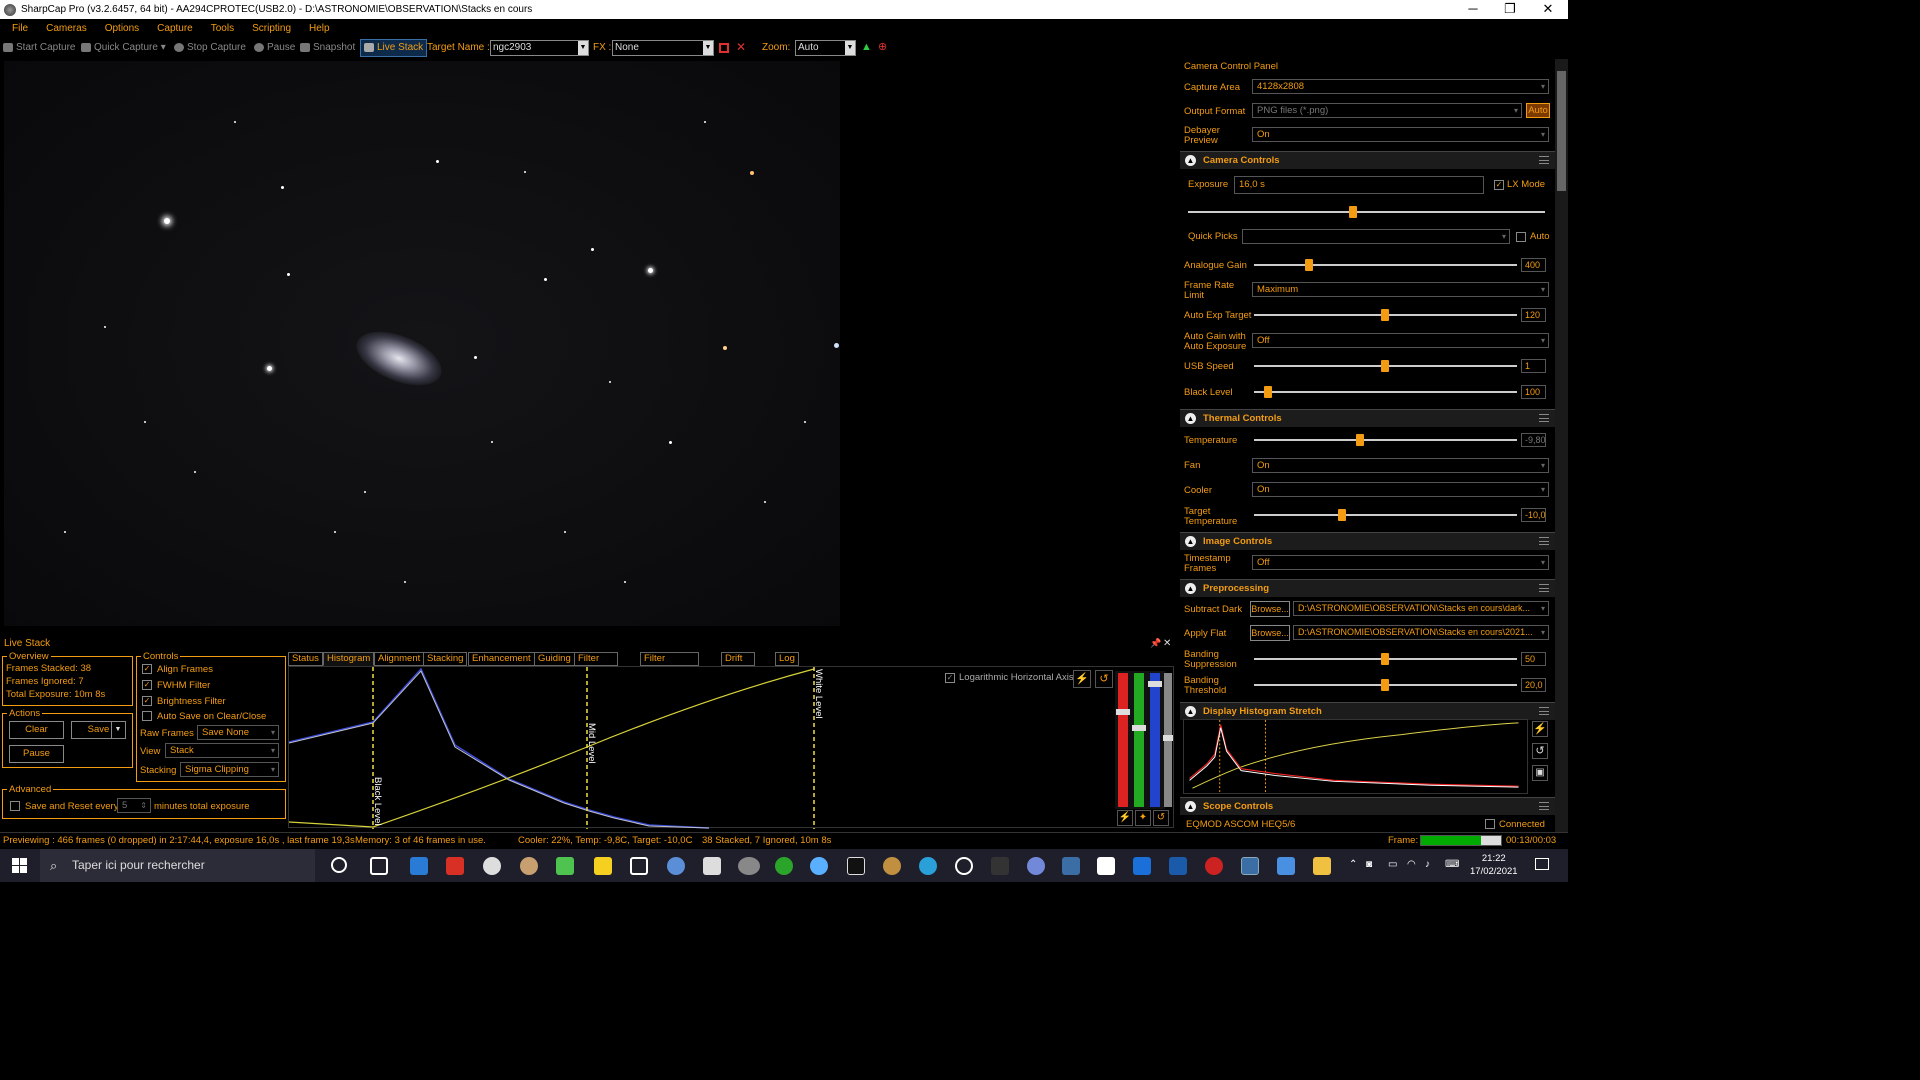 This screenshot has height=1080, width=1920. What do you see at coordinates (134, 805) in the screenshot?
I see `minutes-stepper: 5 ⇕` at bounding box center [134, 805].